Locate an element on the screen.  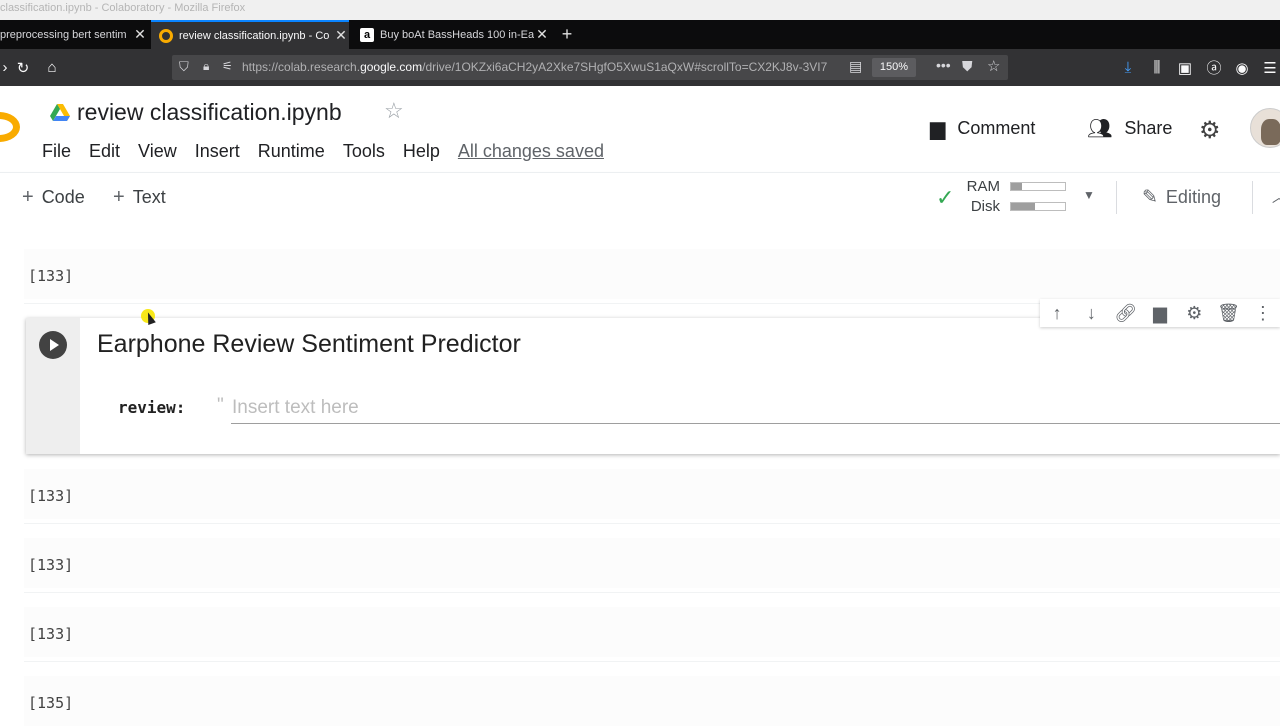
settings-button: ⚙ is located at coordinates (1216, 130).